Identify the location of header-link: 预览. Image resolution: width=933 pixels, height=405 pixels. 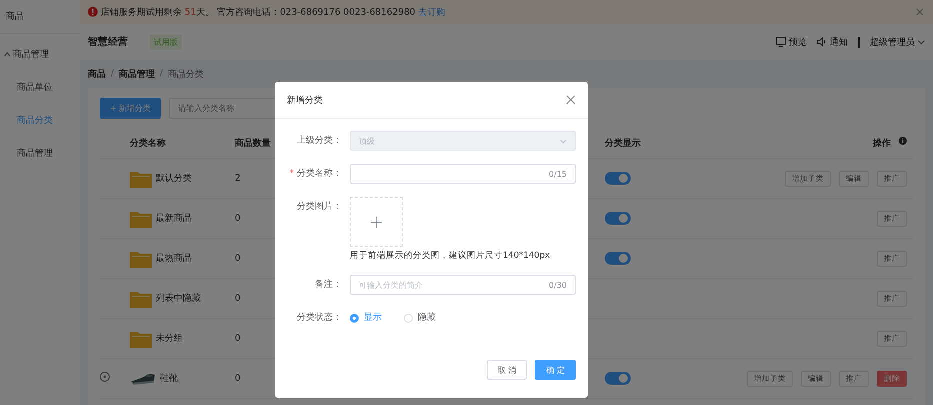
(798, 42).